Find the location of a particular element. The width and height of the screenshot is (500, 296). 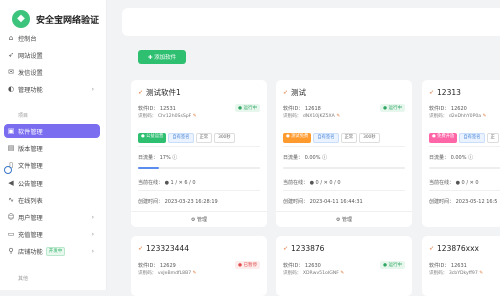

sidebar-item-users: ☺ 用户管理 › is located at coordinates (52, 217).